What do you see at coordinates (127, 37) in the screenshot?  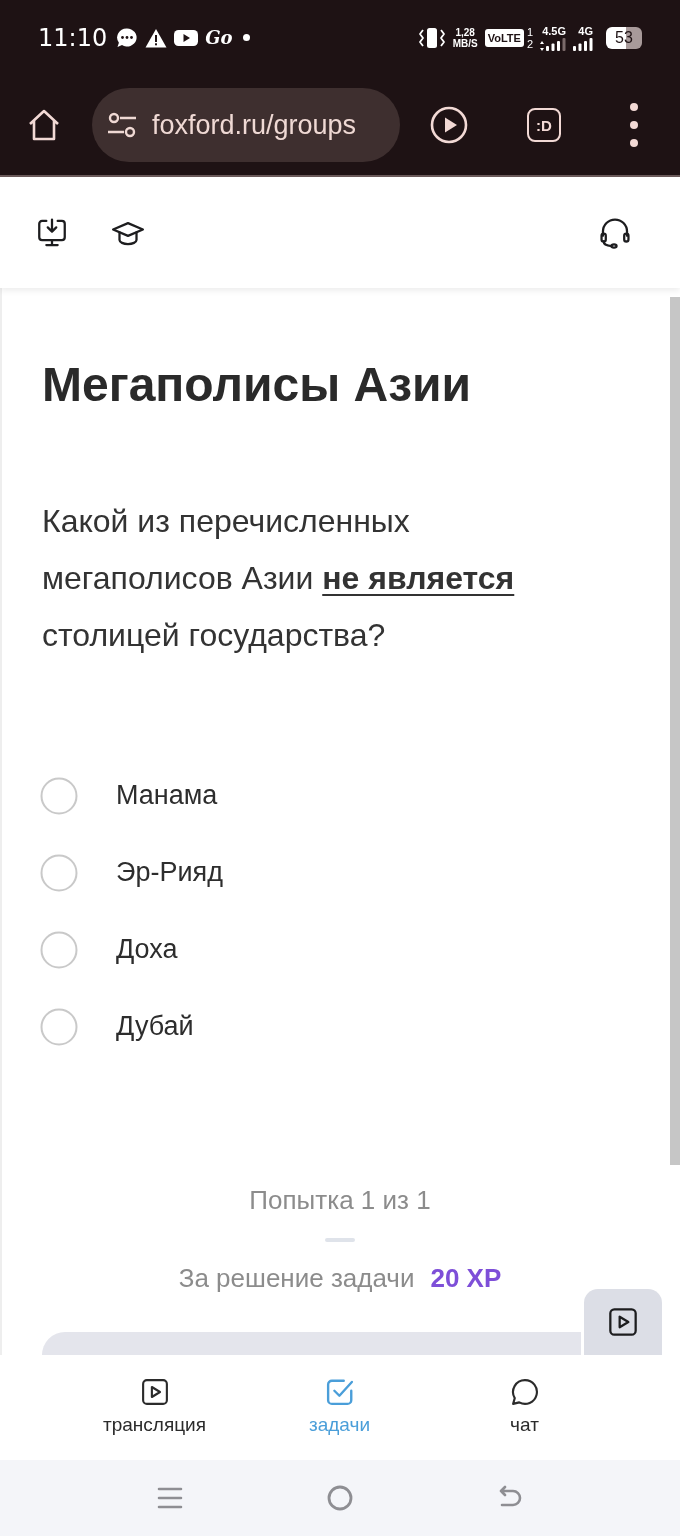 I see `message-icon` at bounding box center [127, 37].